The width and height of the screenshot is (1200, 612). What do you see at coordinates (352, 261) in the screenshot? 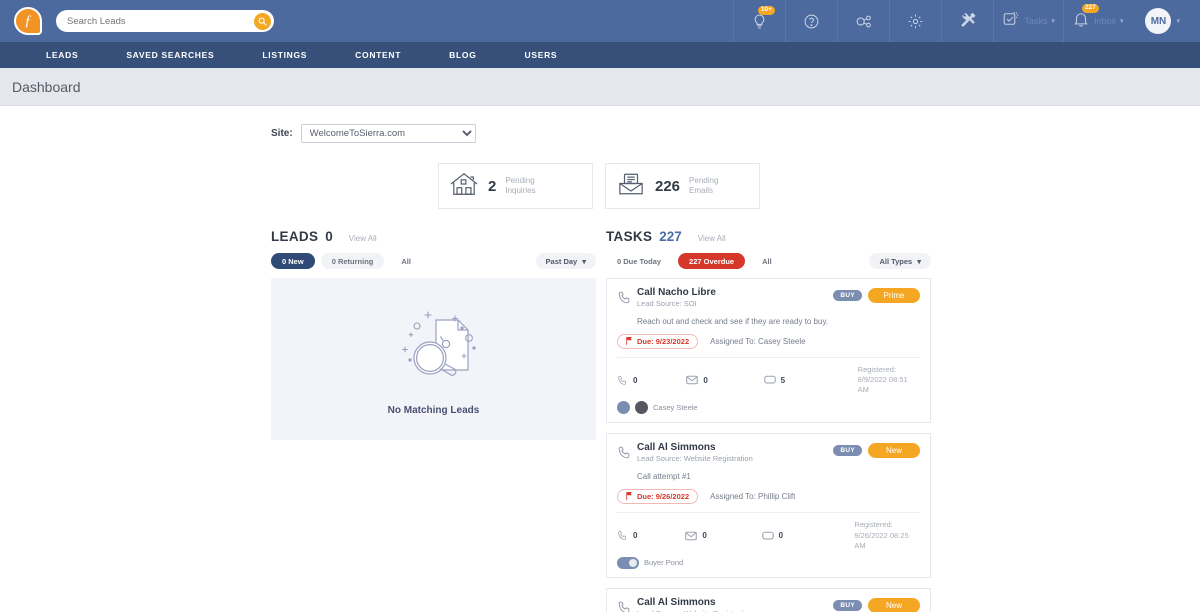
I see `leads-filter-returning: 0 Returning` at bounding box center [352, 261].